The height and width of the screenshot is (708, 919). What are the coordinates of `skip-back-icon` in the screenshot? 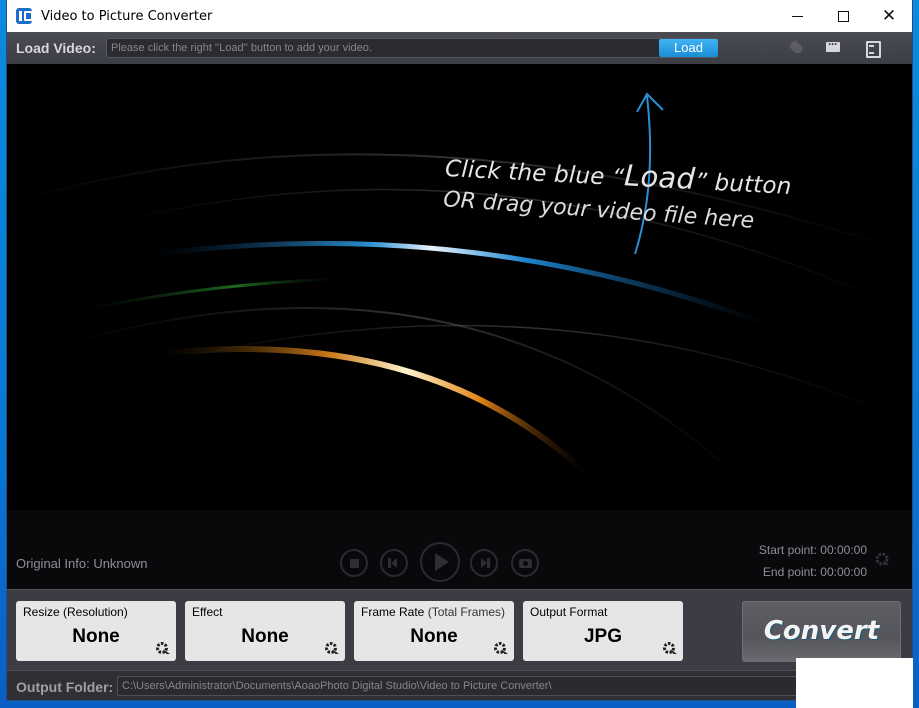 It's located at (394, 563).